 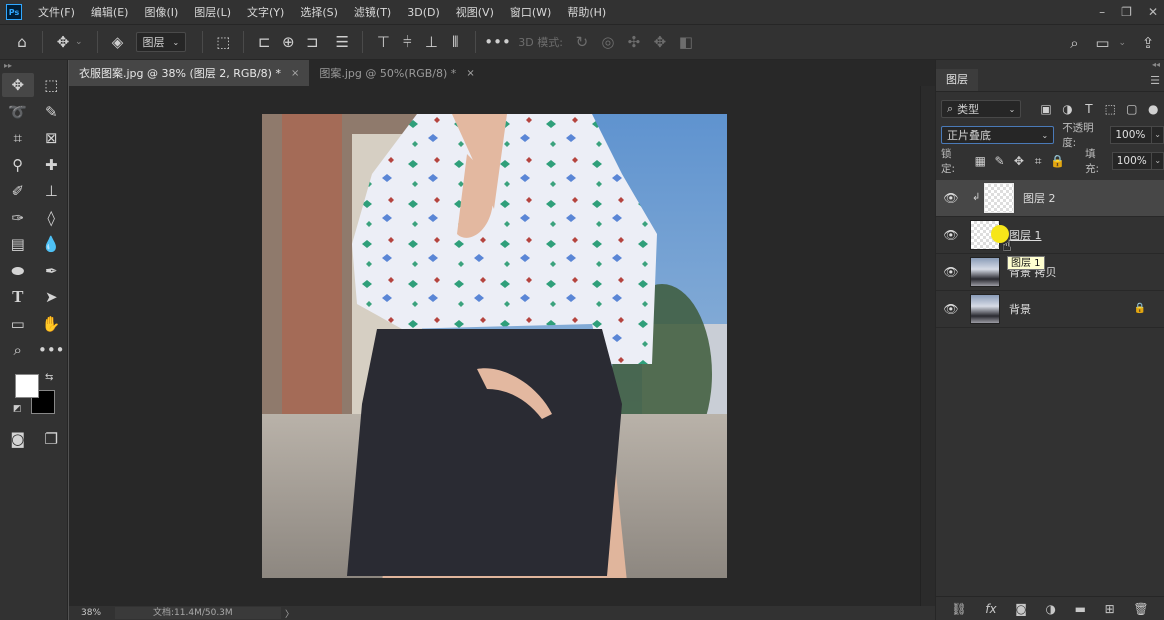 What do you see at coordinates (1074, 43) in the screenshot?
I see `search-icon: ⌕` at bounding box center [1074, 43].